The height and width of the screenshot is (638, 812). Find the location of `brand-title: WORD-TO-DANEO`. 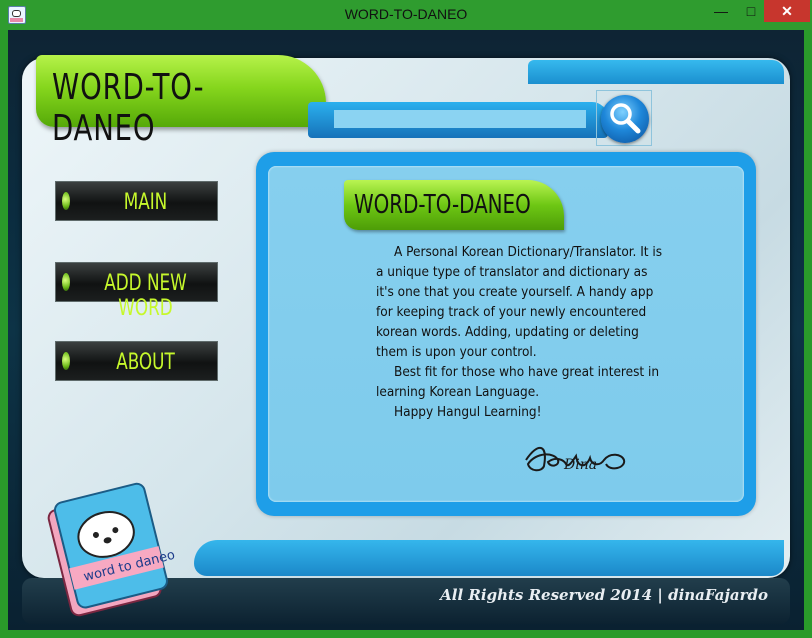

brand-title: WORD-TO-DANEO is located at coordinates (128, 108).